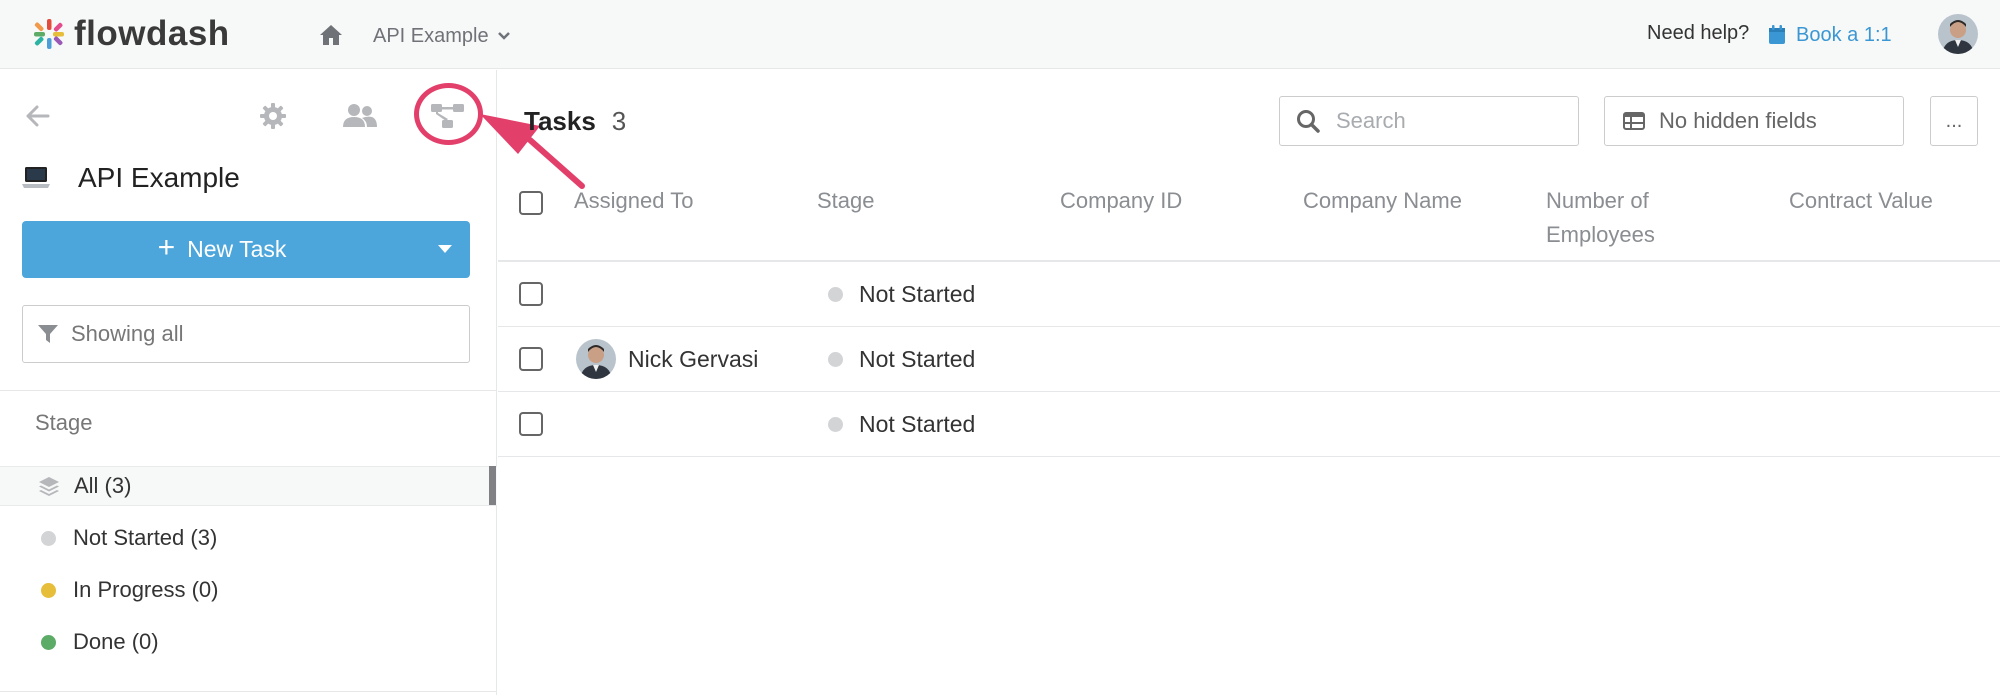 This screenshot has height=695, width=2000. I want to click on users-icon, so click(360, 115).